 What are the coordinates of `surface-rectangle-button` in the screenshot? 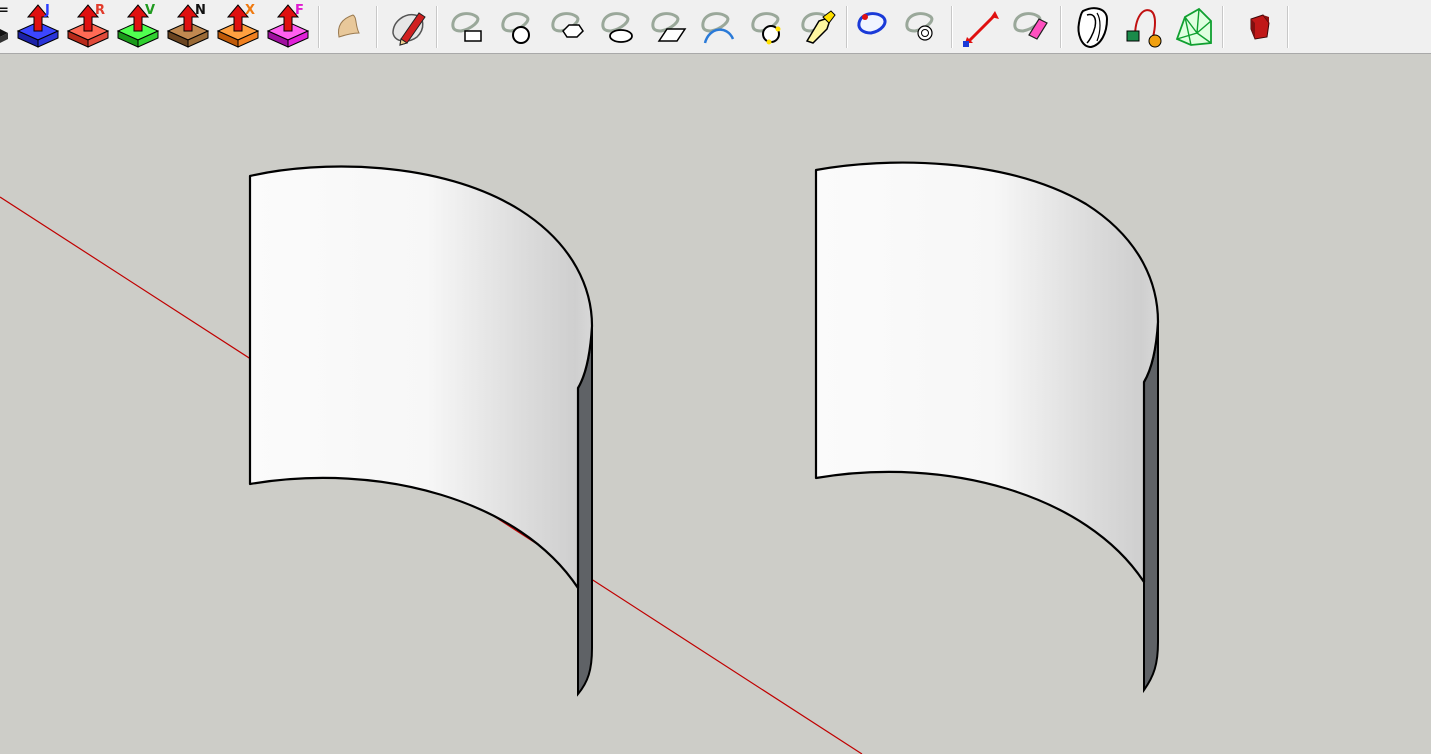 It's located at (470, 26).